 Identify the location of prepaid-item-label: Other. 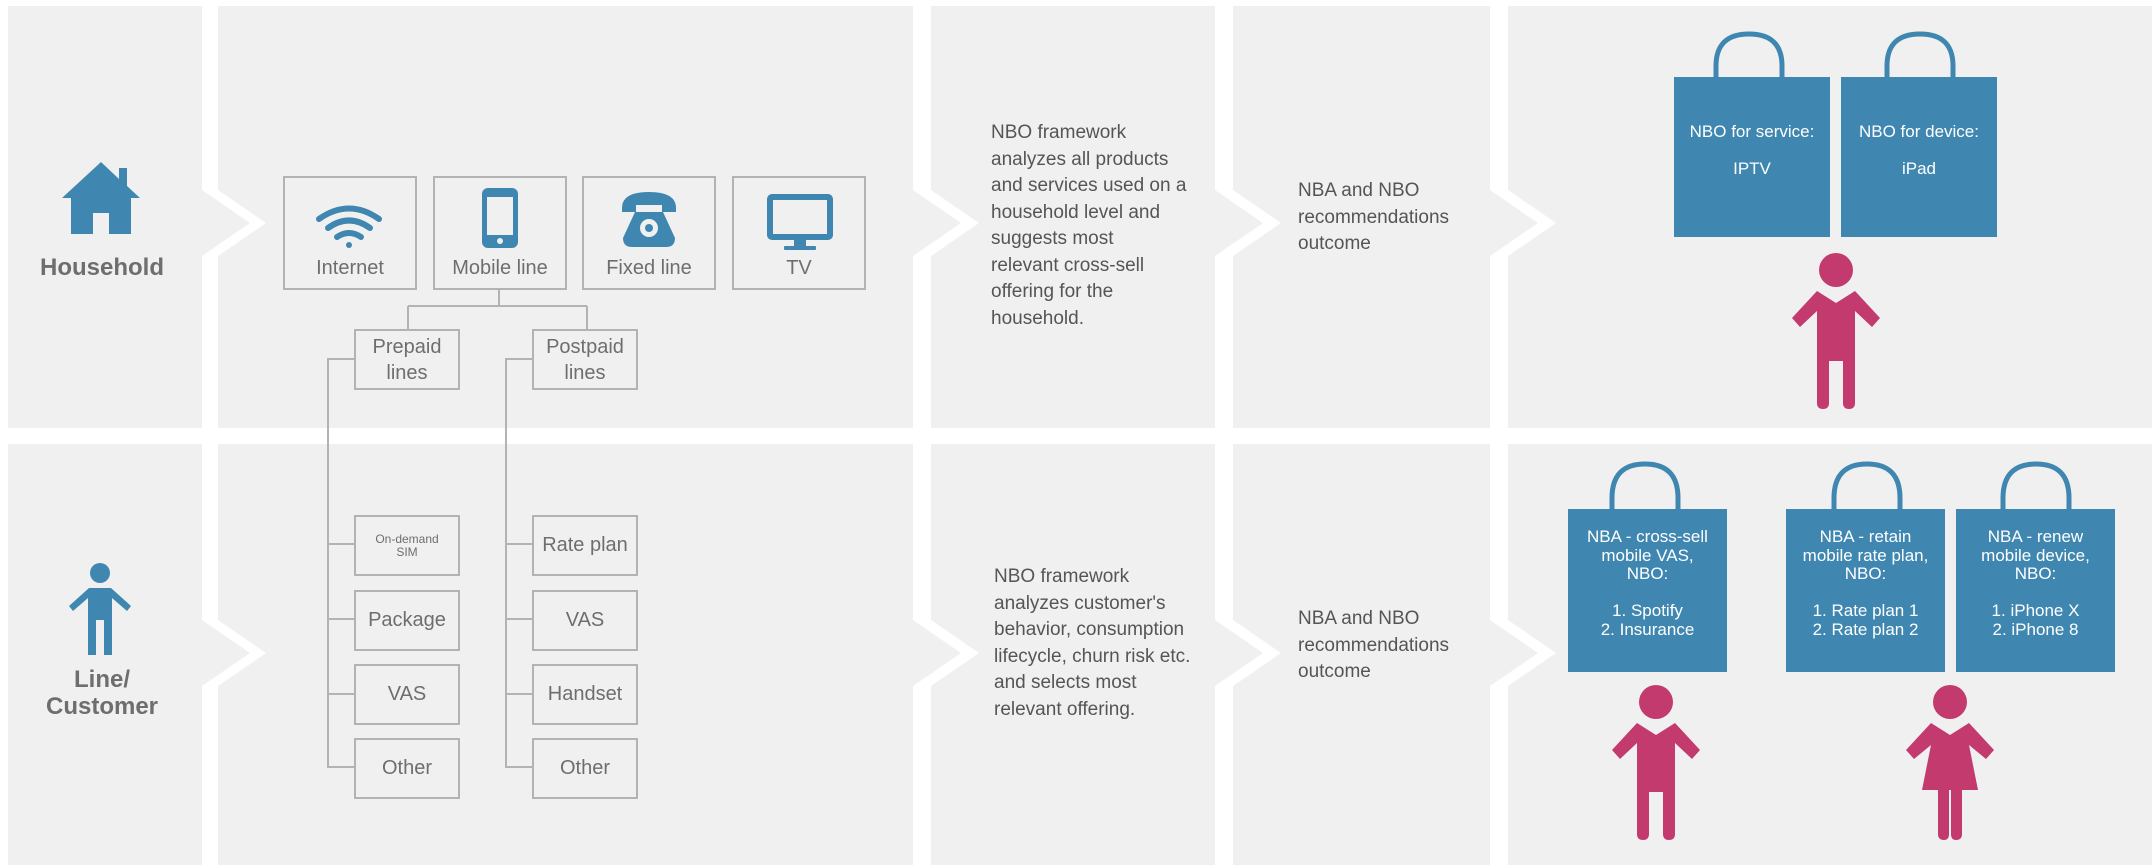
(407, 768).